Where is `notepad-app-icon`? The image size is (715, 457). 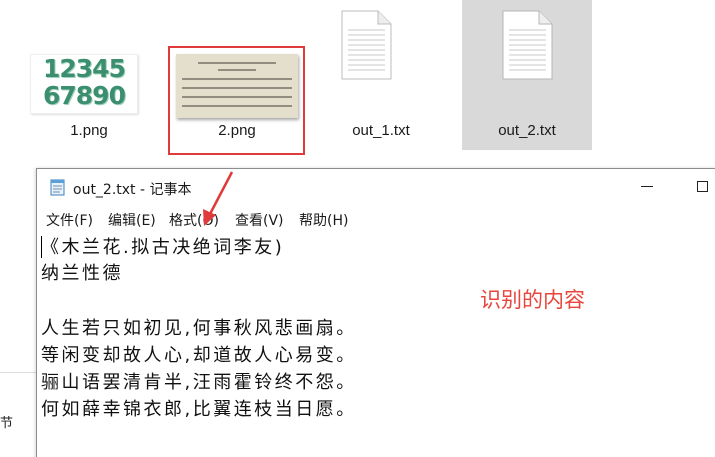
notepad-app-icon is located at coordinates (57, 187).